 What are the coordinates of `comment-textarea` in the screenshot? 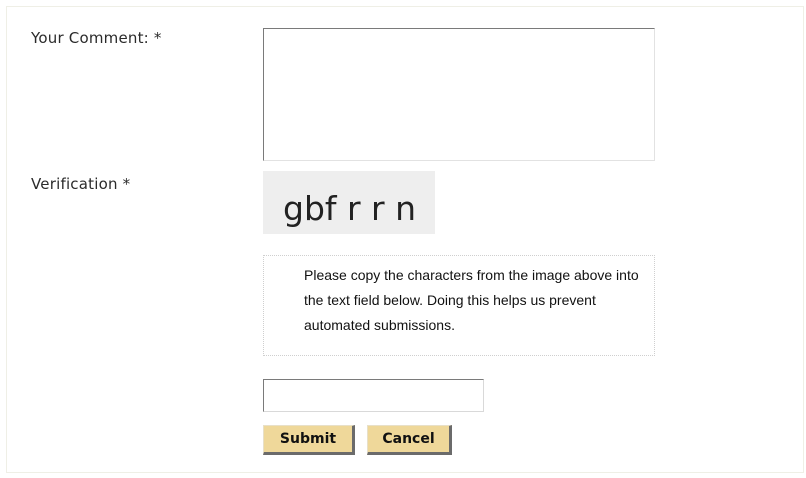 It's located at (459, 94).